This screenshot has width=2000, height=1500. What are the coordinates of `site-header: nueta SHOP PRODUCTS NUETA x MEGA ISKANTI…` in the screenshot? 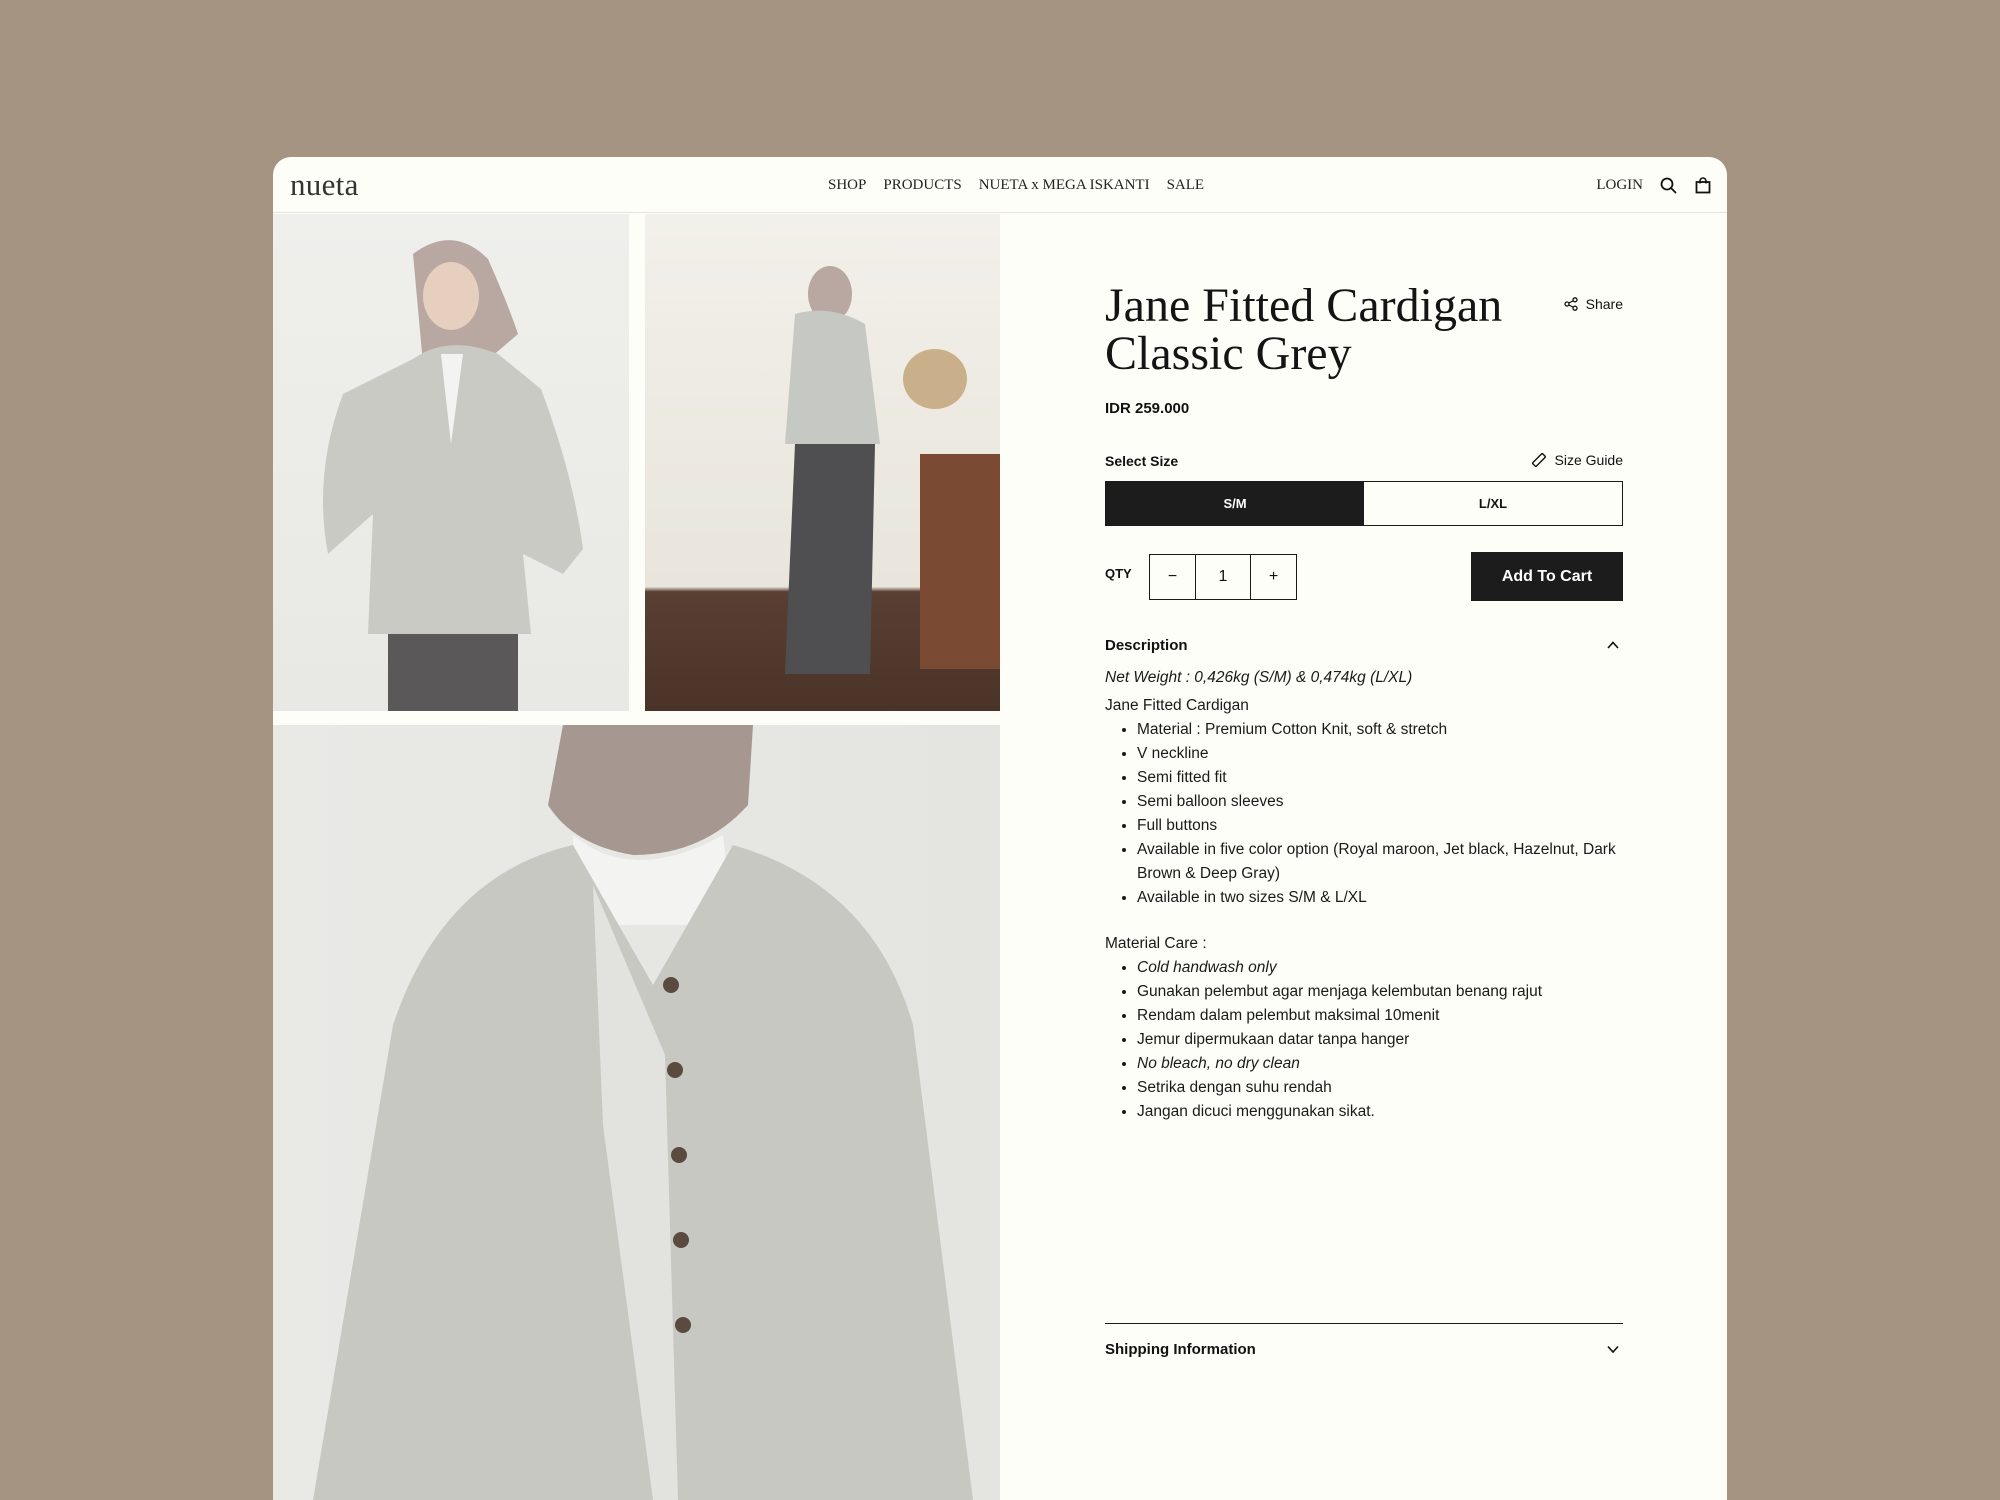 It's located at (1000, 185).